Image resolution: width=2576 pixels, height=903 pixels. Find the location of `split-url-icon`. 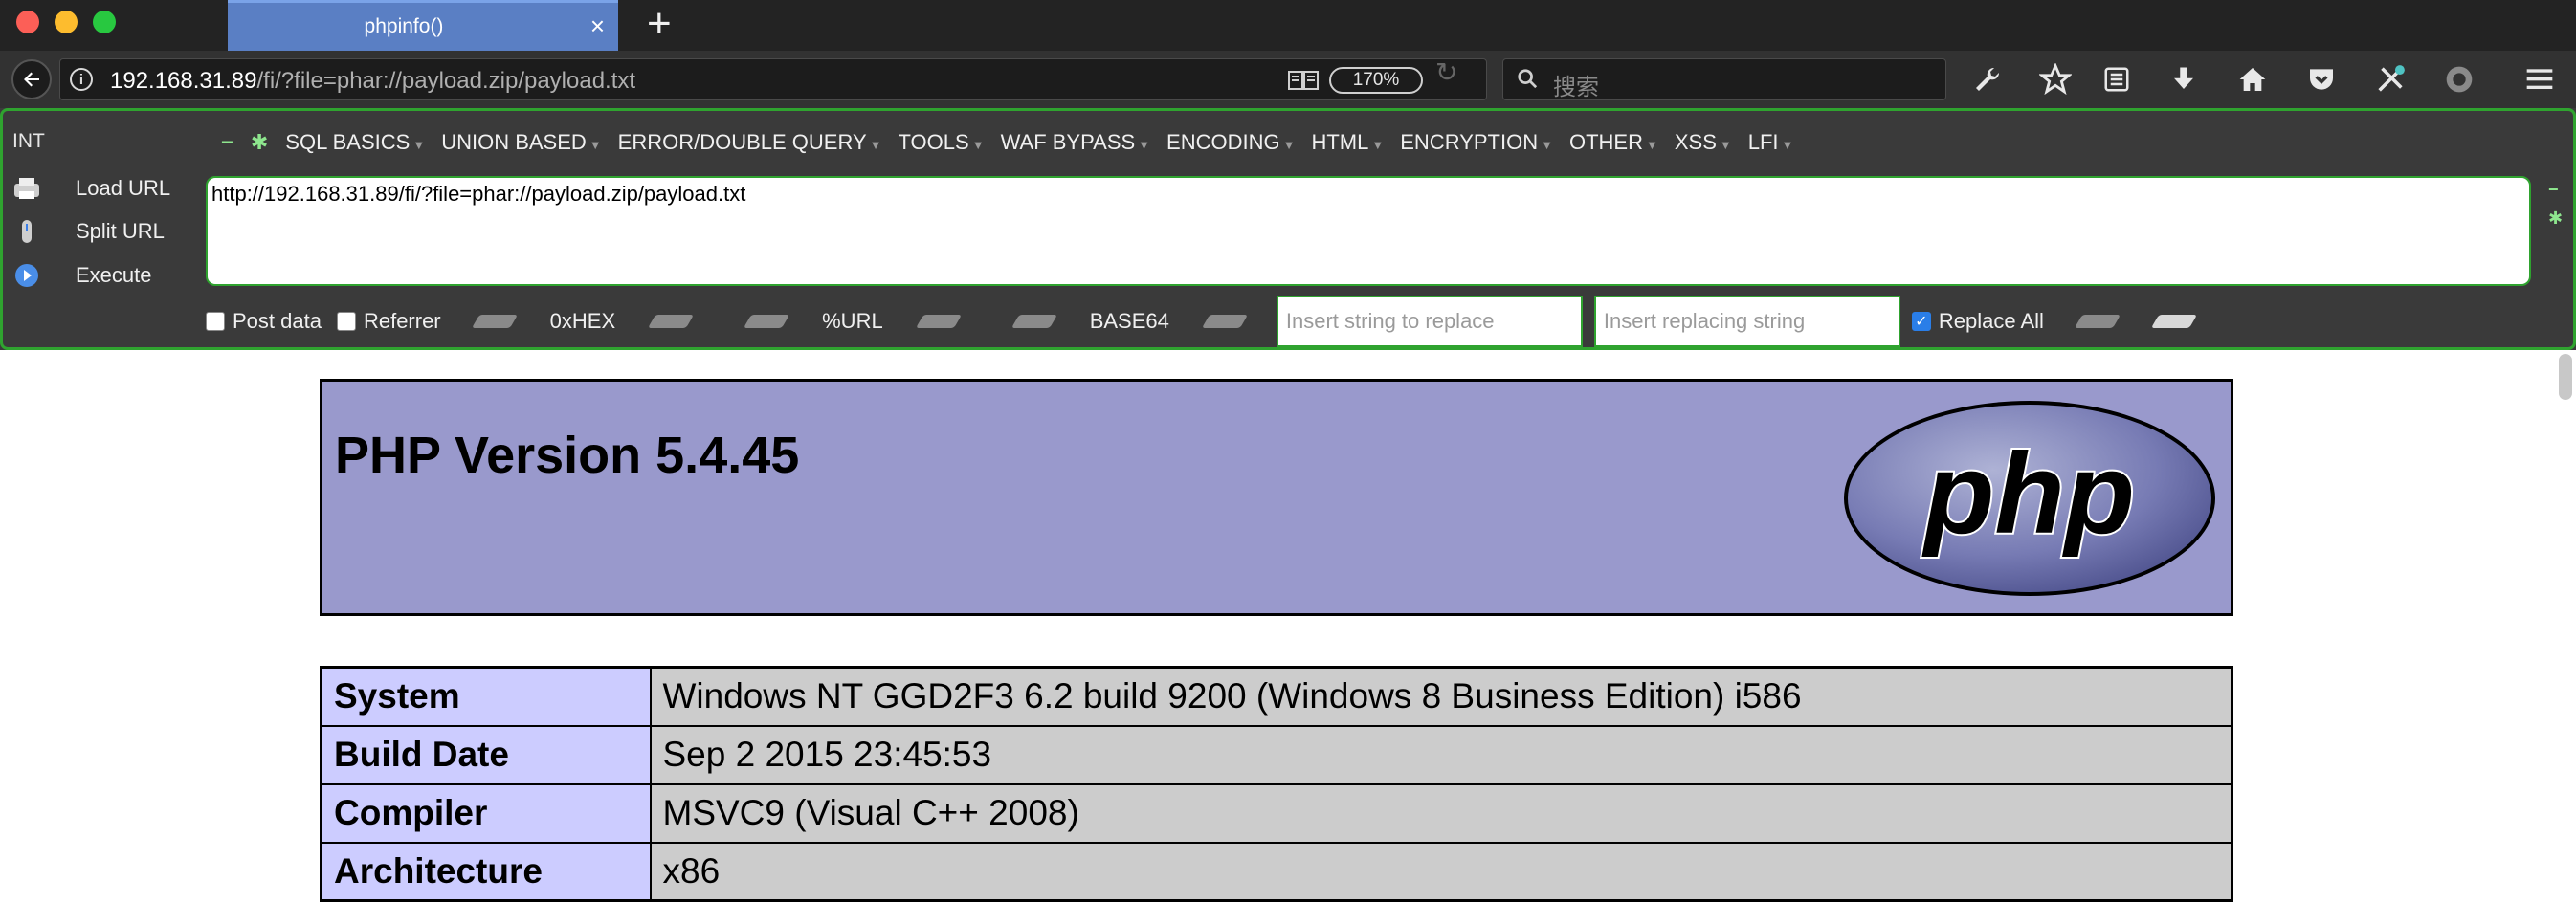

split-url-icon is located at coordinates (26, 231).